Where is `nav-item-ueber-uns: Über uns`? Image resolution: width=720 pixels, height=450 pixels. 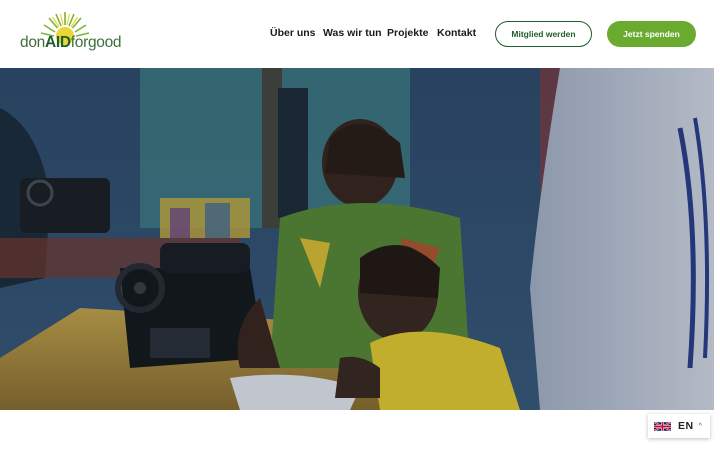
nav-item-ueber-uns: Über uns is located at coordinates (293, 33).